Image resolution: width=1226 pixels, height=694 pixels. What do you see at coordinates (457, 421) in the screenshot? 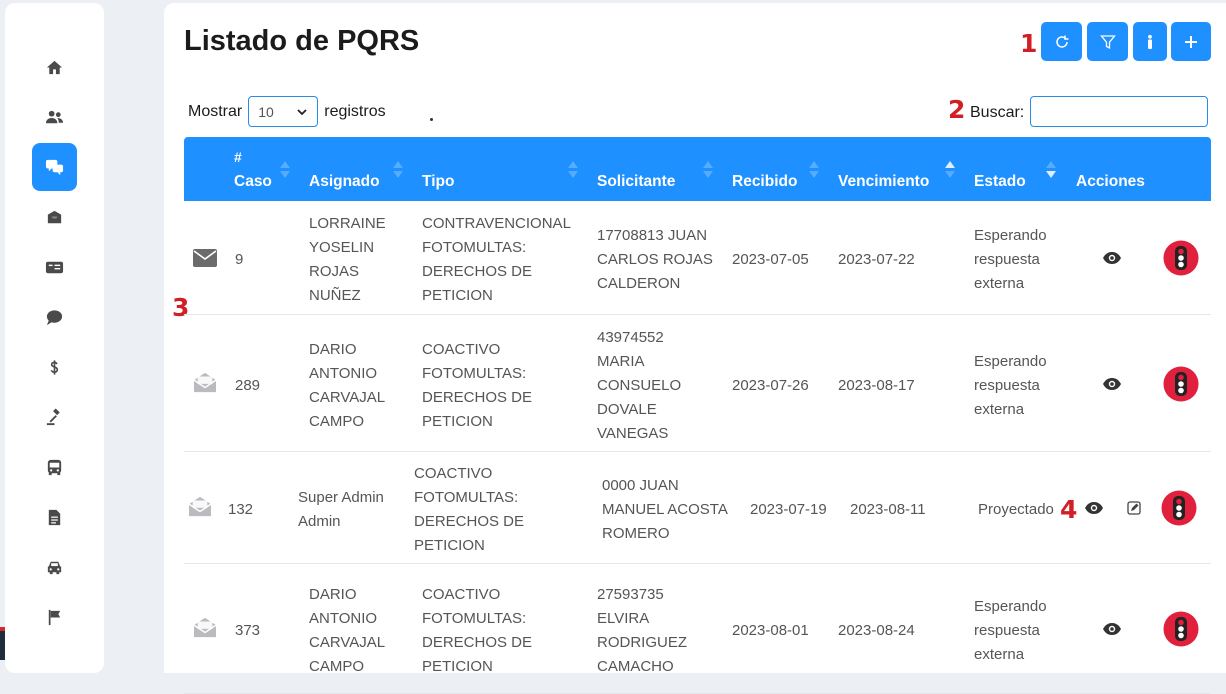
I see `tipo-cell-line: PETICION` at bounding box center [457, 421].